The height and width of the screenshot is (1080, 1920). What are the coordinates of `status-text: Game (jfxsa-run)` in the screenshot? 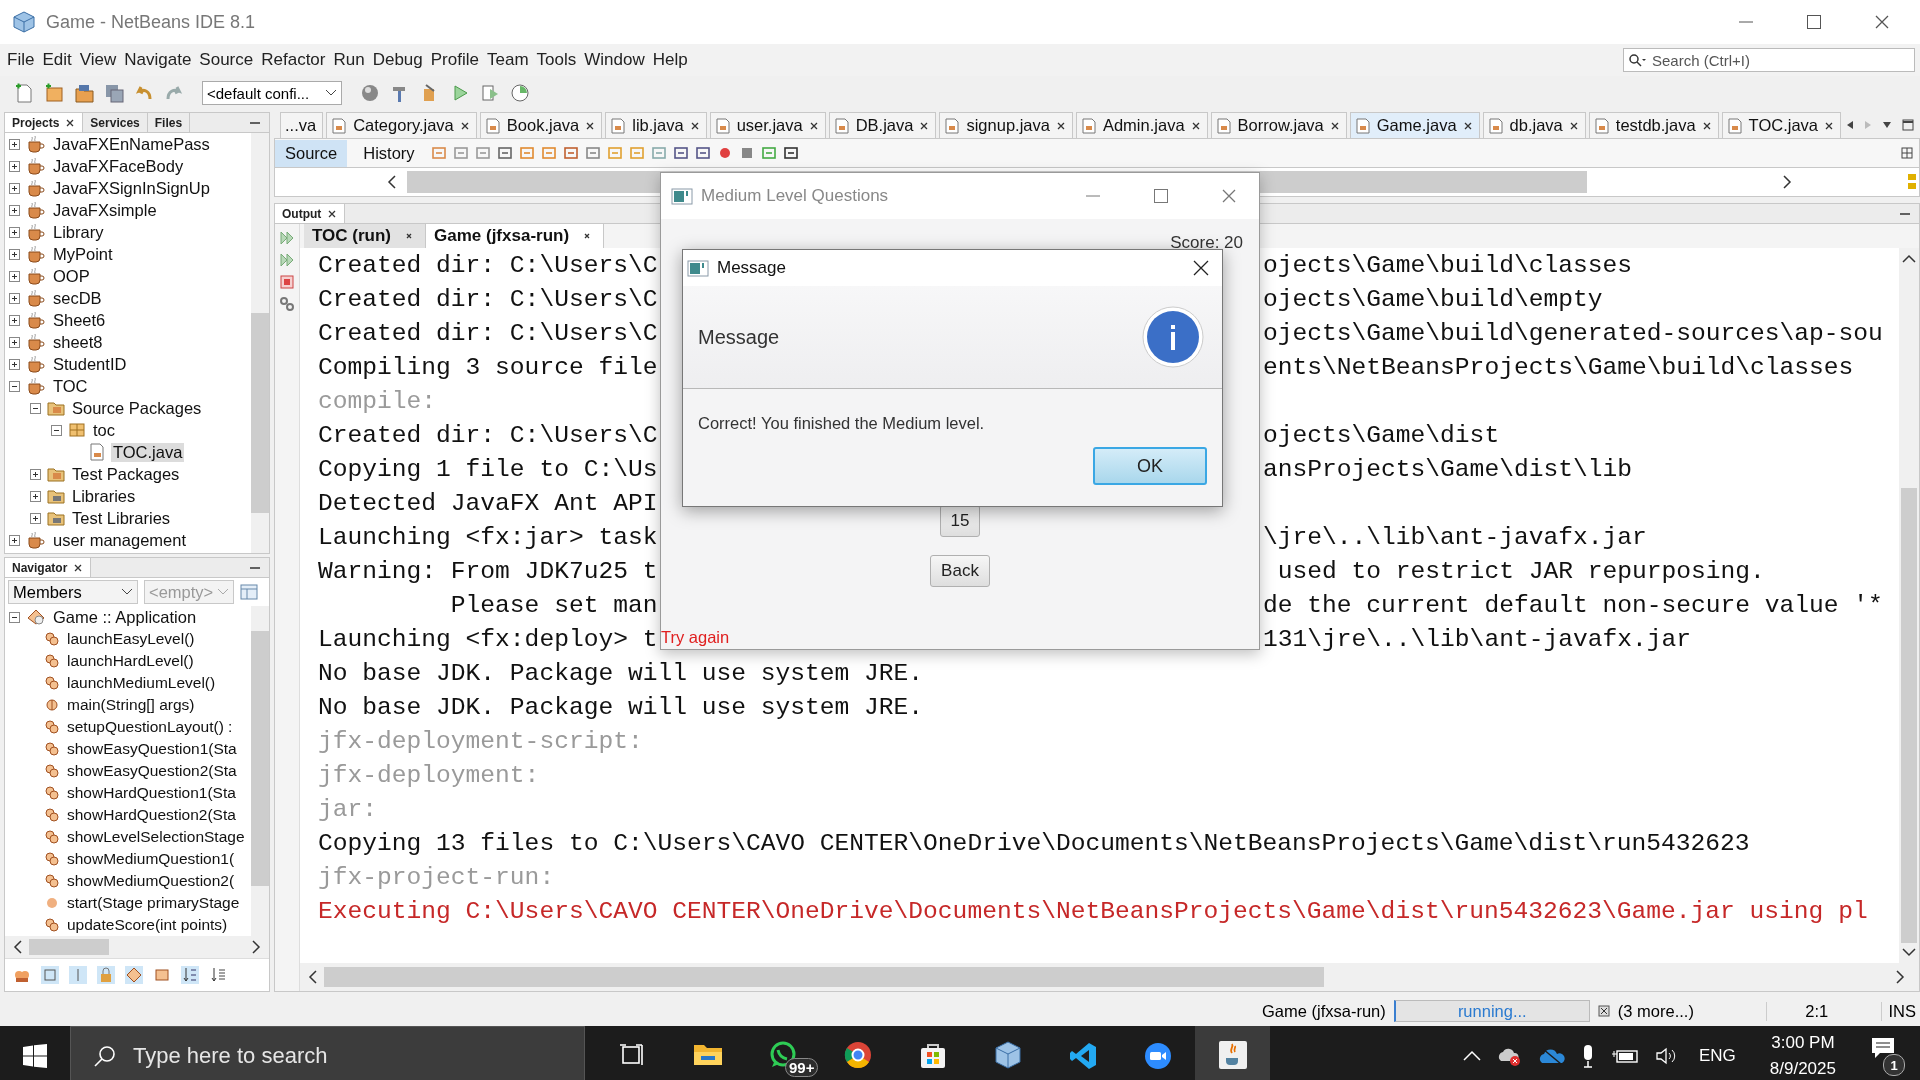 It's located at (1324, 1011).